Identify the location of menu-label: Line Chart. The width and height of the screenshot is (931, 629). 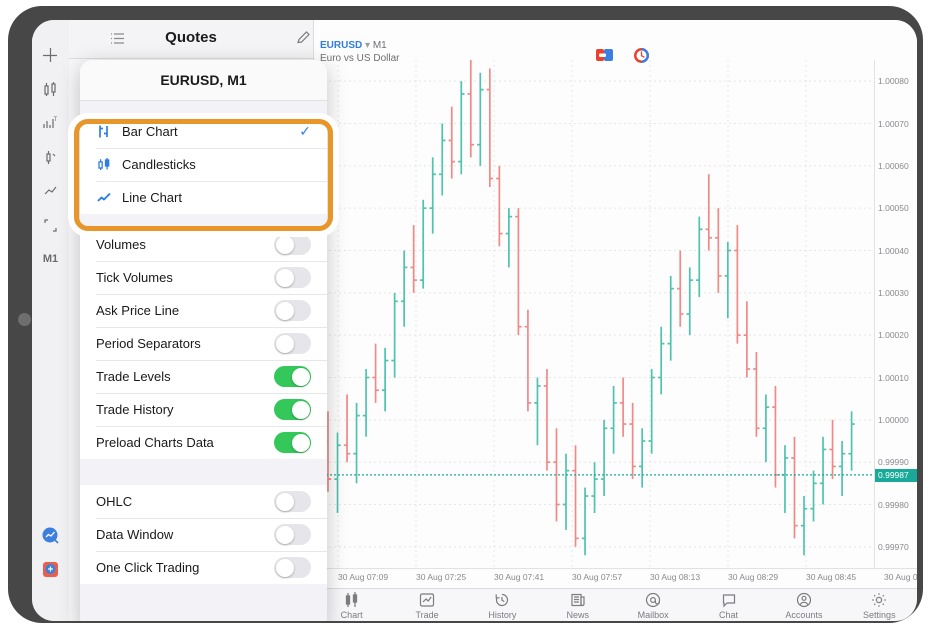
(152, 197).